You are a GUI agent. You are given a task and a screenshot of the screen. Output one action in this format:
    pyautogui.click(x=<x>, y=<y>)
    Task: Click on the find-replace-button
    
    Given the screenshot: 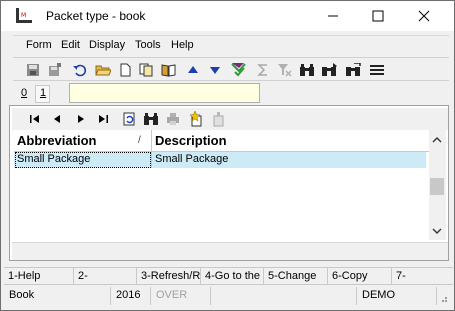 What is the action you would take?
    pyautogui.click(x=353, y=70)
    